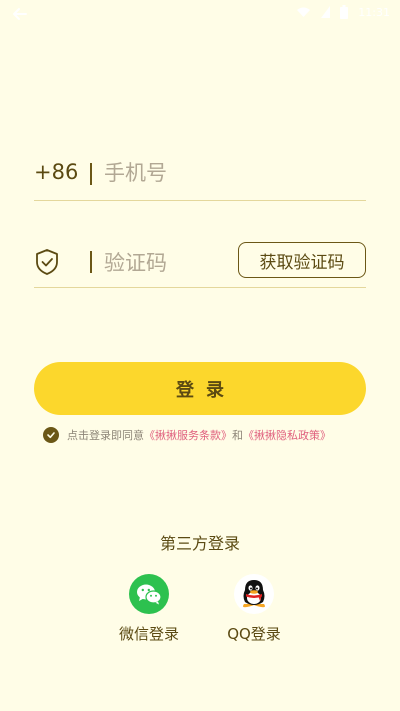  I want to click on wechat-icon, so click(149, 594).